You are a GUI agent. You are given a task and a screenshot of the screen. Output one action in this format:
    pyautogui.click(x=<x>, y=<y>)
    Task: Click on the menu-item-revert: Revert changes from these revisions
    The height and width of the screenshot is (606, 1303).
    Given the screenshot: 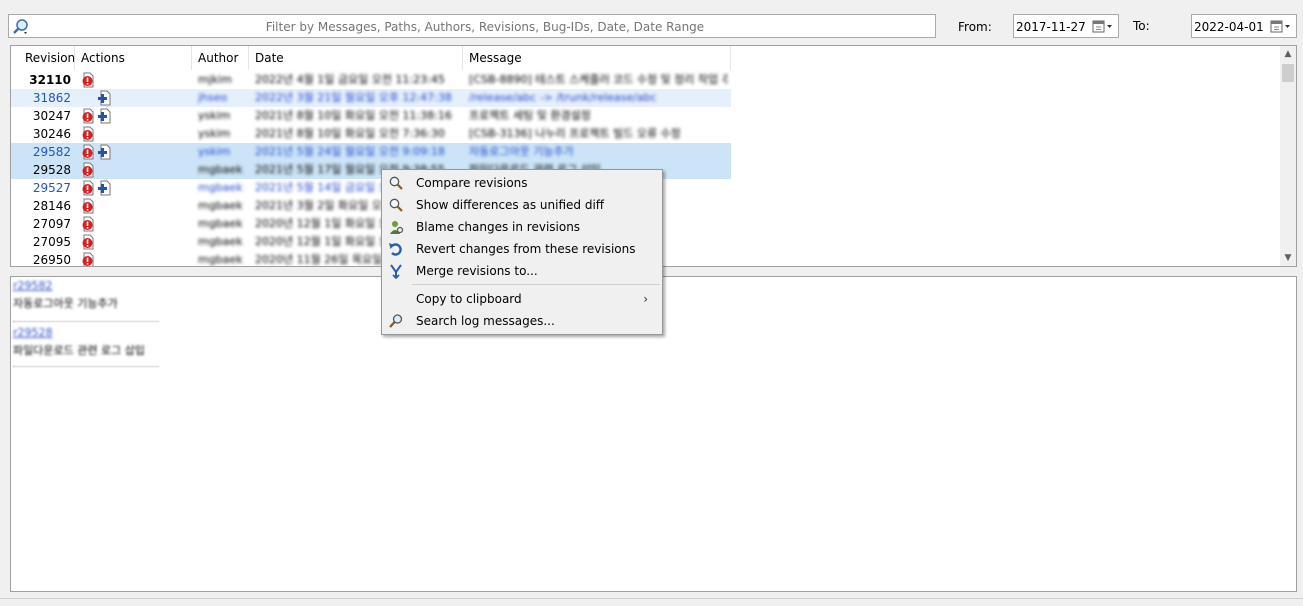 What is the action you would take?
    pyautogui.click(x=522, y=249)
    